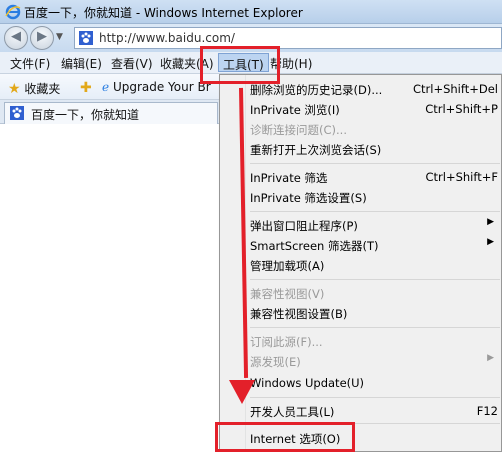  Describe the element at coordinates (13, 12) in the screenshot. I see `ie-logo-icon` at that location.